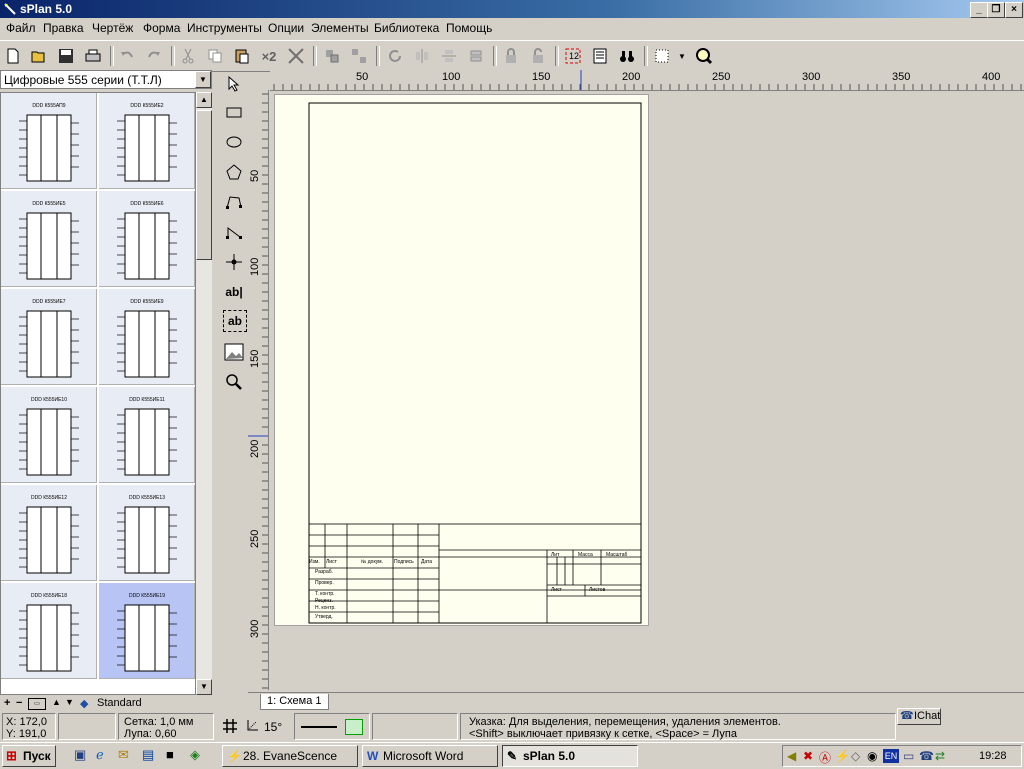 Image resolution: width=1024 pixels, height=769 pixels. What do you see at coordinates (127, 56) in the screenshot?
I see `undo-icon` at bounding box center [127, 56].